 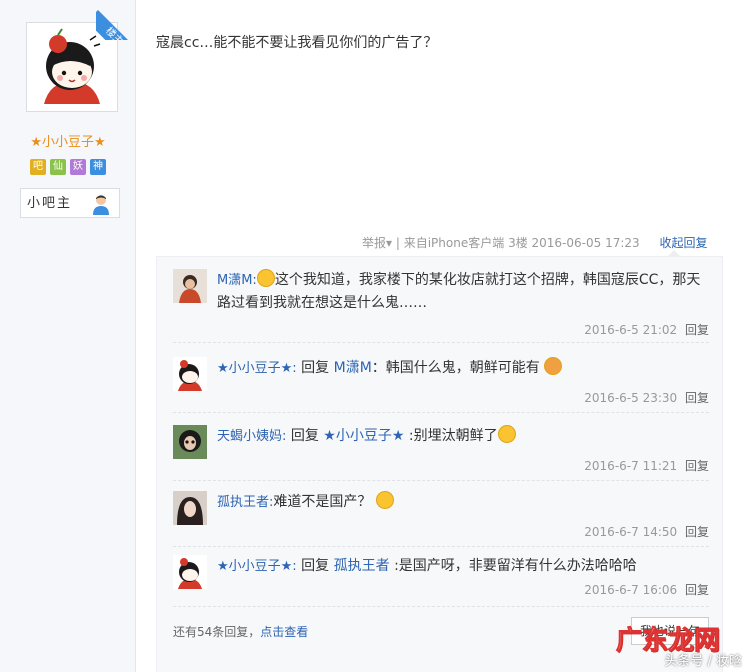 I want to click on reply-meta: 2016-6-7 11:21 回复, so click(x=646, y=465).